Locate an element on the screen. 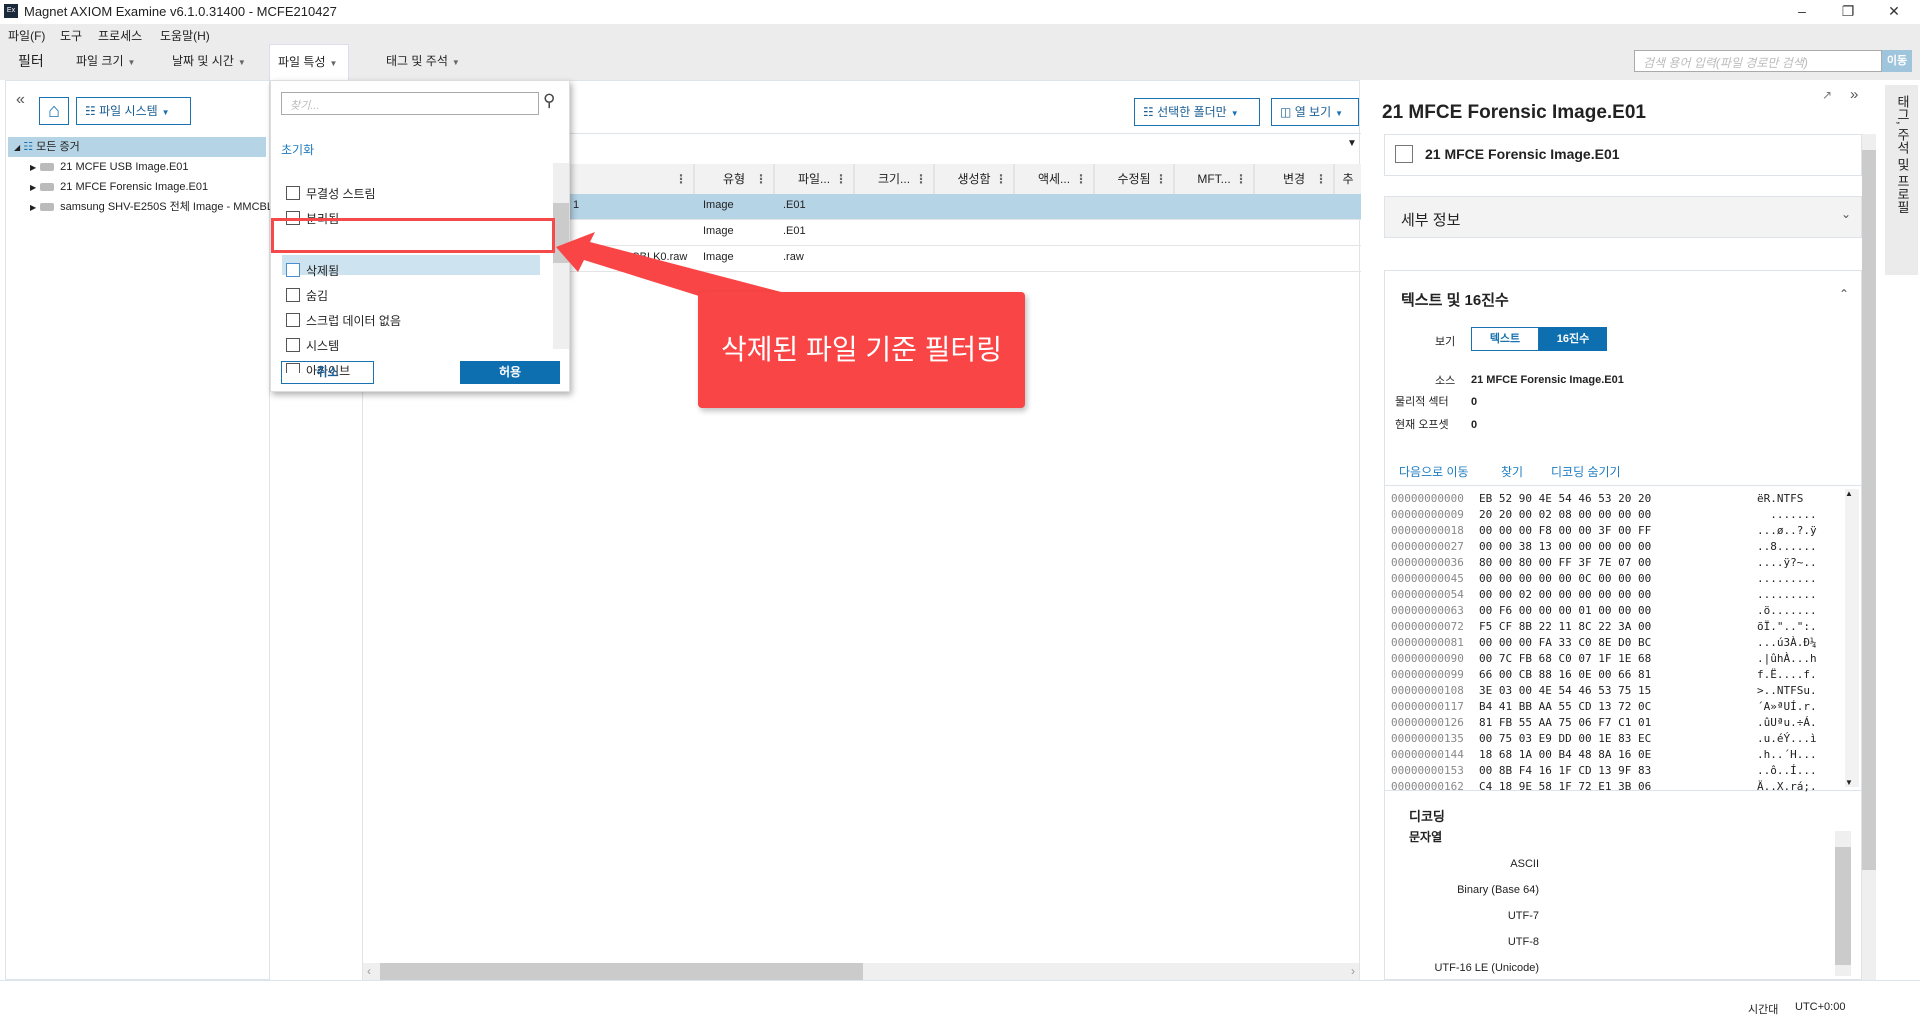  column-header-mft: MFT... ⋮ is located at coordinates (1215, 179).